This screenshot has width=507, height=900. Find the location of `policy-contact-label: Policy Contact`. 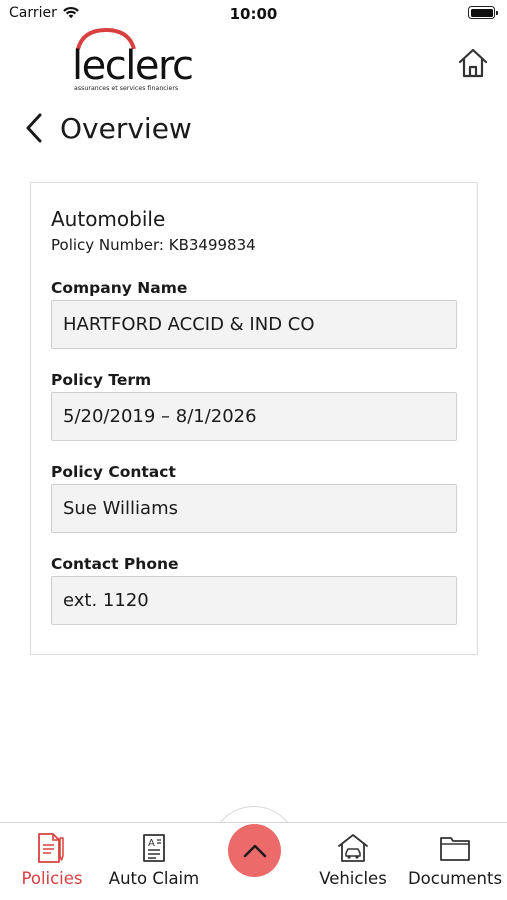

policy-contact-label: Policy Contact is located at coordinates (113, 472).